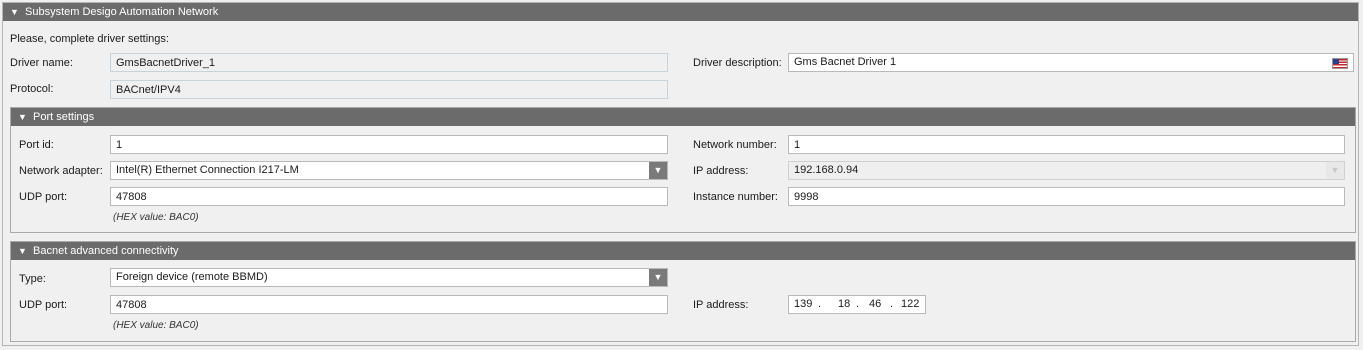 This screenshot has height=350, width=1363. I want to click on ip-octet-4: 122, so click(910, 304).